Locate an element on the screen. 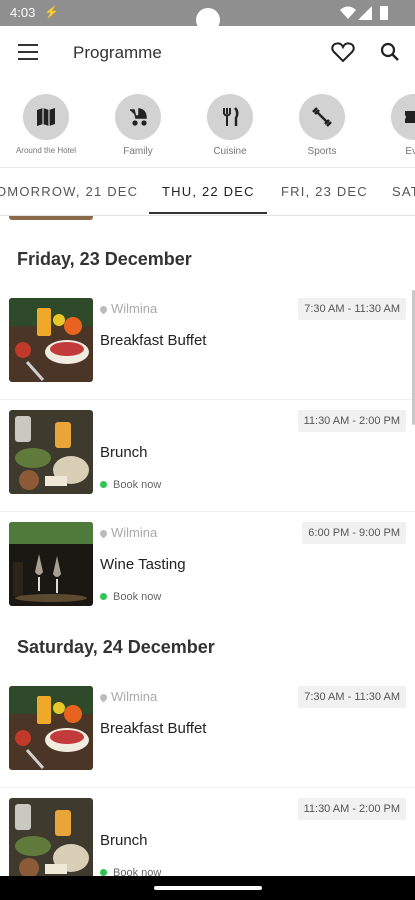 This screenshot has width=415, height=900. previous-event-thumbnail is located at coordinates (51, 218).